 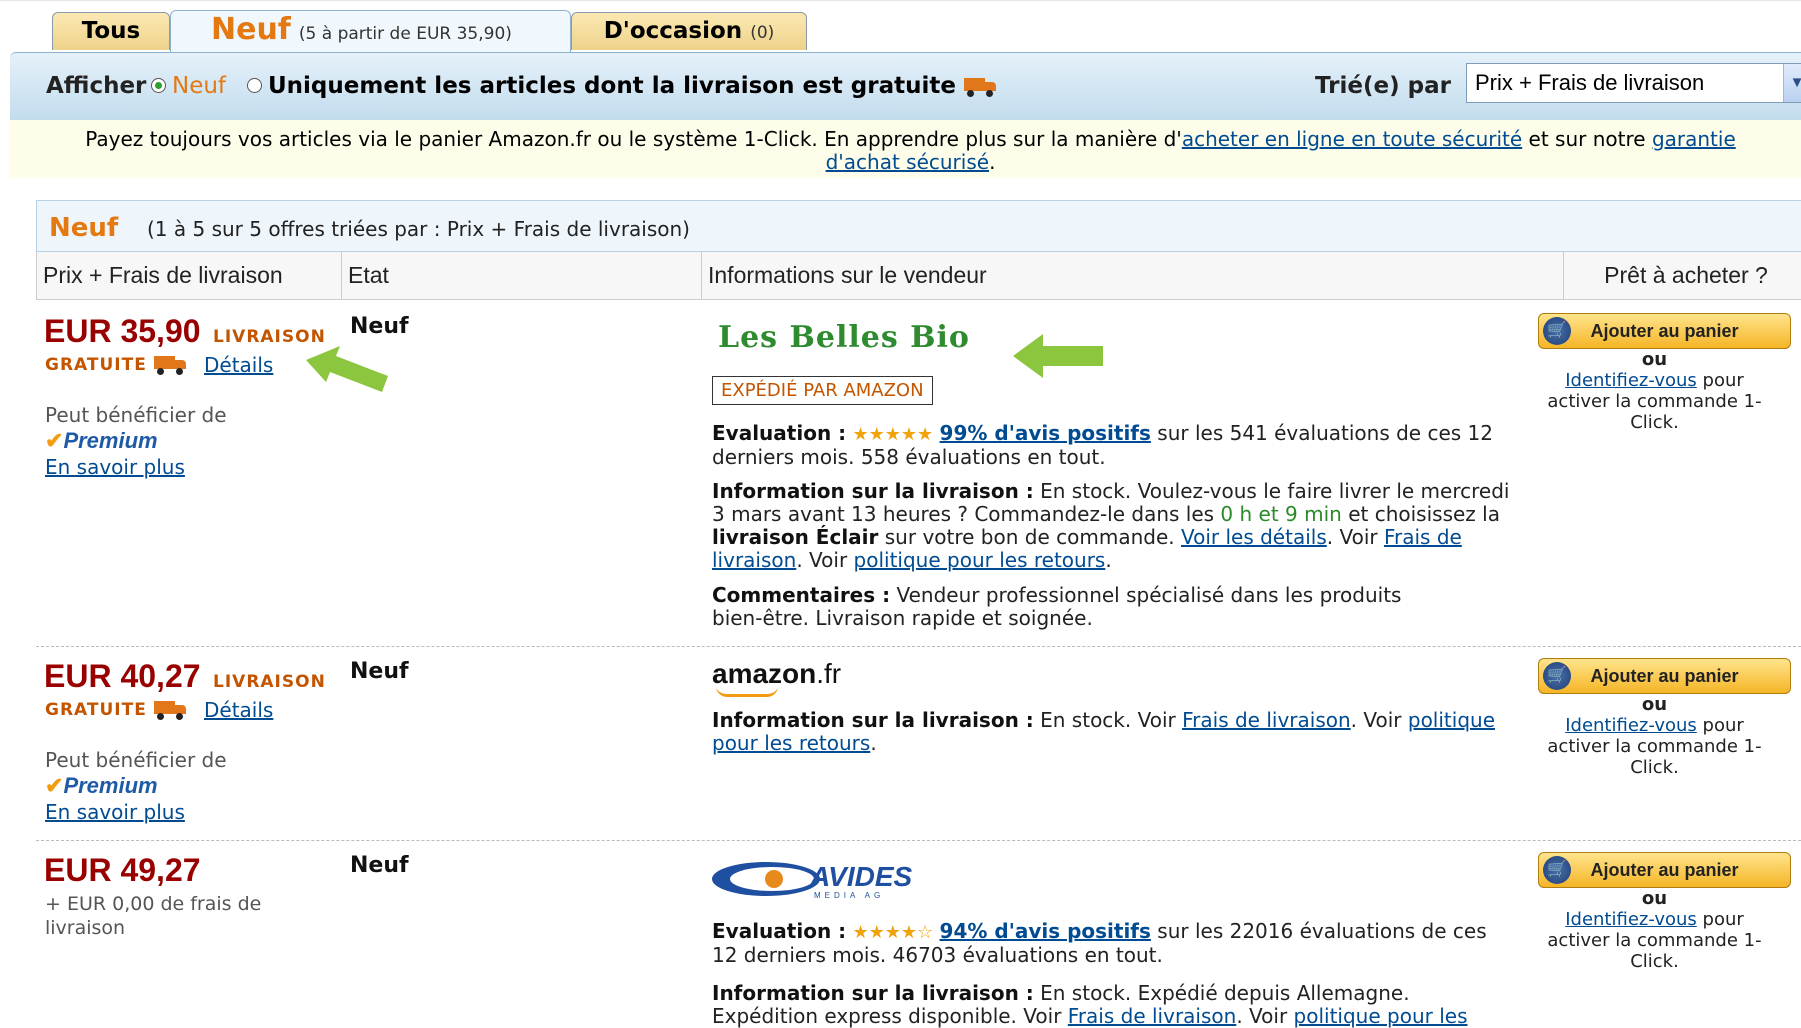 I want to click on avides-logo-subtext: MEDIA AG, so click(x=849, y=895).